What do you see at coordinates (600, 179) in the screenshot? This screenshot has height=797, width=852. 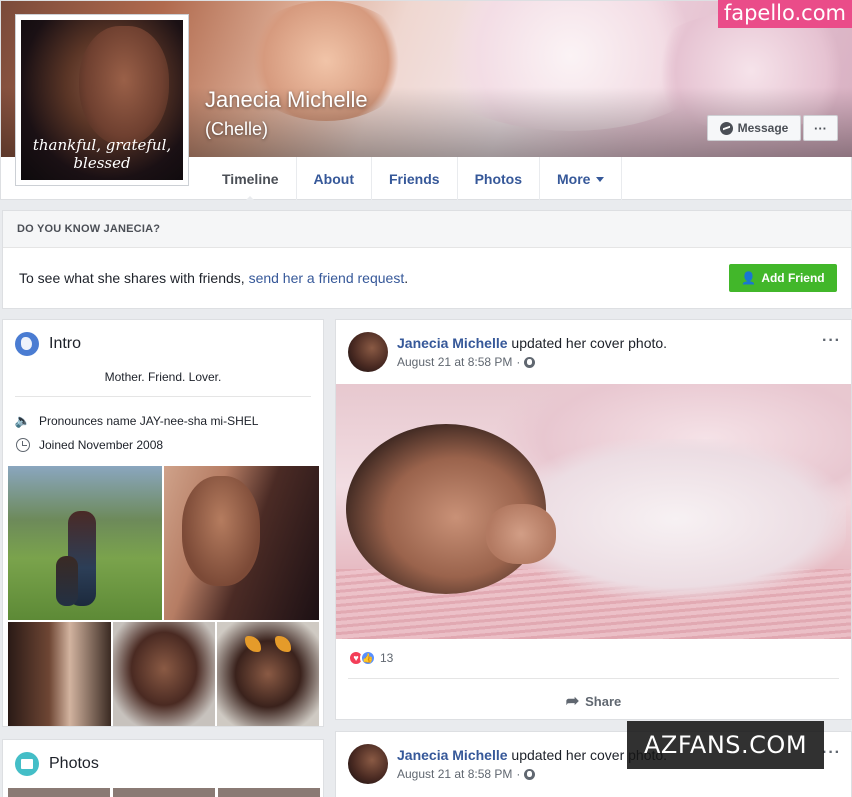 I see `chevron-down-icon` at bounding box center [600, 179].